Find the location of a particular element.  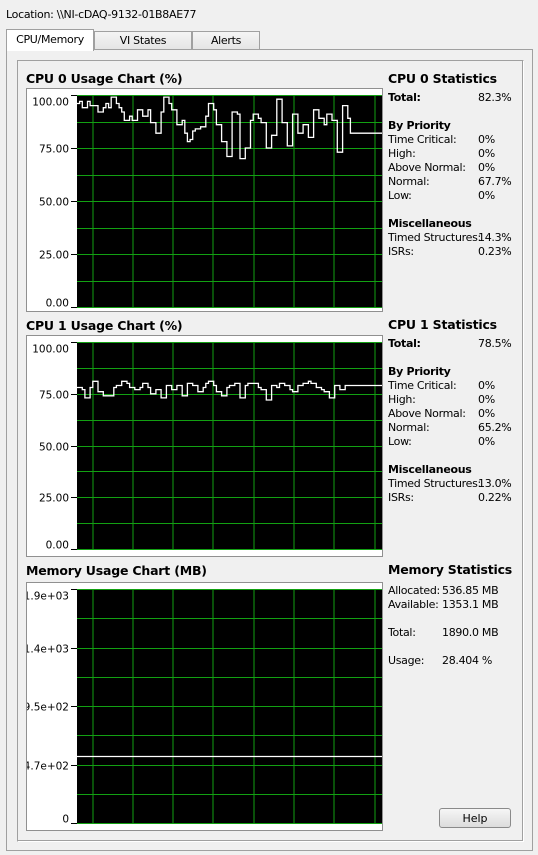

cpu0-priority-row: Normal: 67.7% is located at coordinates (450, 182).